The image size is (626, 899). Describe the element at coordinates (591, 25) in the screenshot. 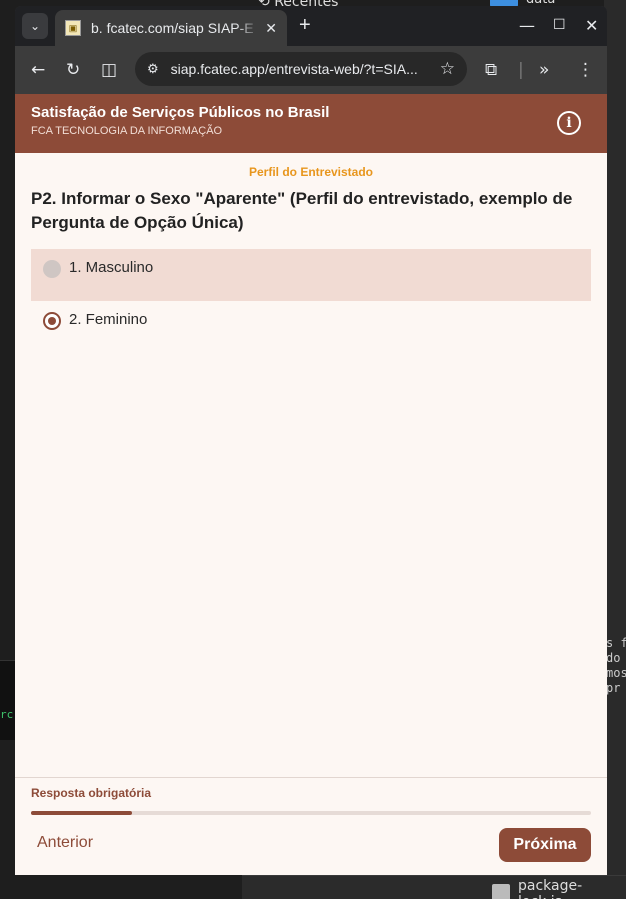

I see `close-window-icon: ✕` at that location.